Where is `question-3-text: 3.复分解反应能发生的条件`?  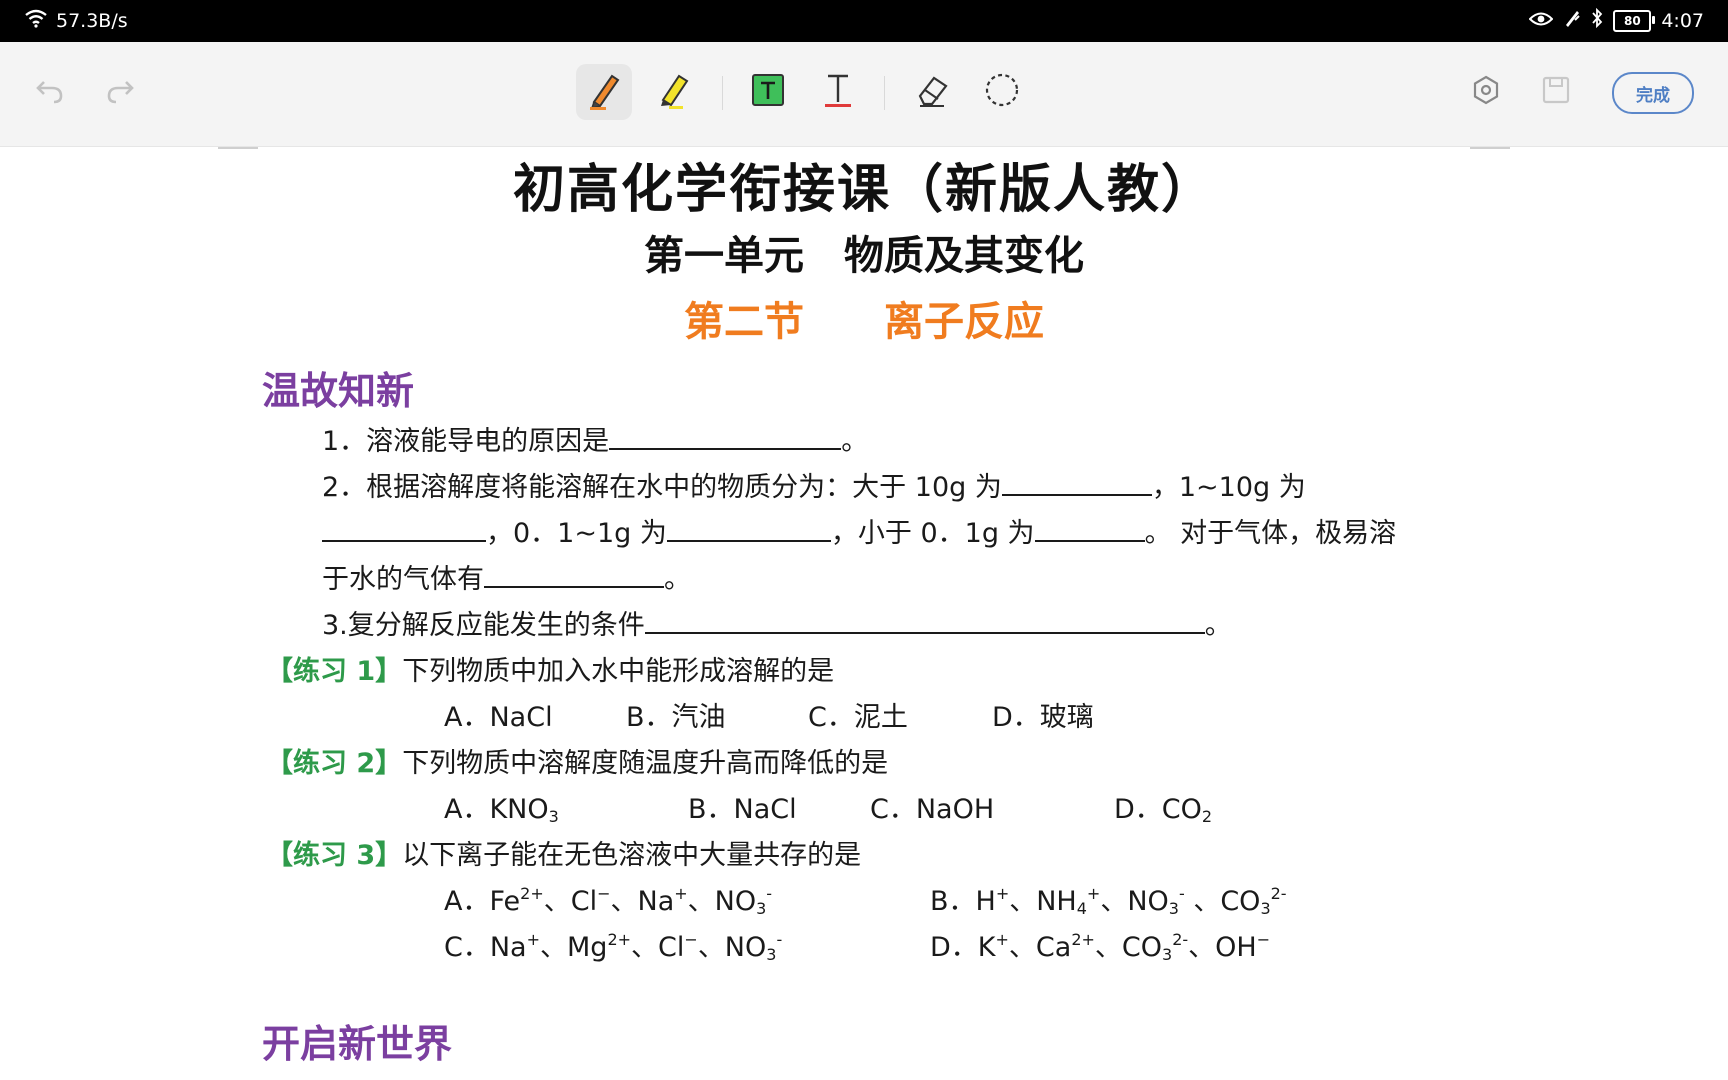 question-3-text: 3.复分解反应能发生的条件 is located at coordinates (483, 625).